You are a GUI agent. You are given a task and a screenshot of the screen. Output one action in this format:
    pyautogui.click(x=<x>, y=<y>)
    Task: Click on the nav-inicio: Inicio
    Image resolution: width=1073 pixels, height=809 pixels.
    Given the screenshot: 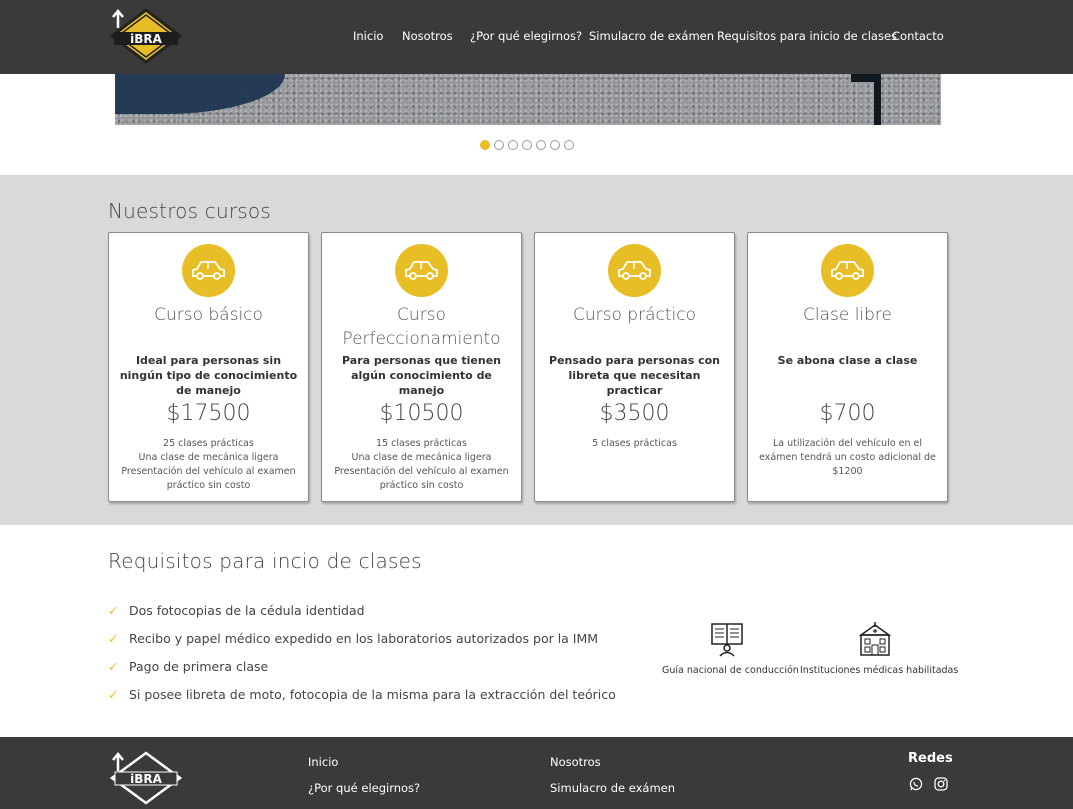 What is the action you would take?
    pyautogui.click(x=368, y=36)
    